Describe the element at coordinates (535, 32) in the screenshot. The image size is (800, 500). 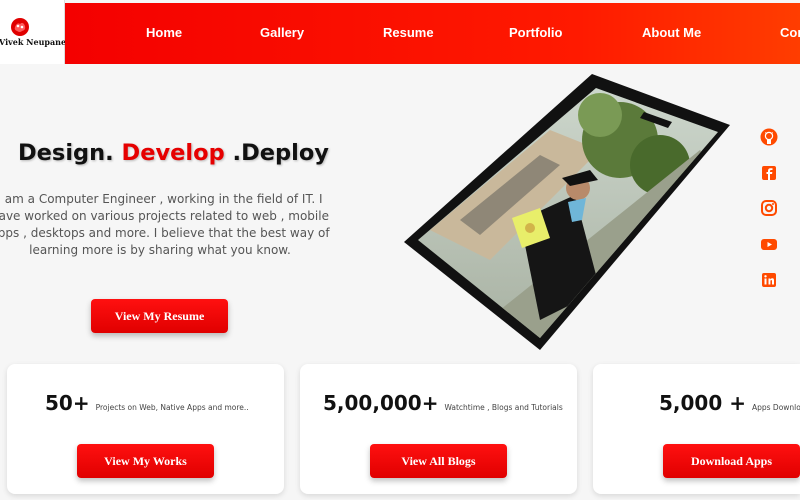
I see `nav-portfolio: Portfolio` at that location.